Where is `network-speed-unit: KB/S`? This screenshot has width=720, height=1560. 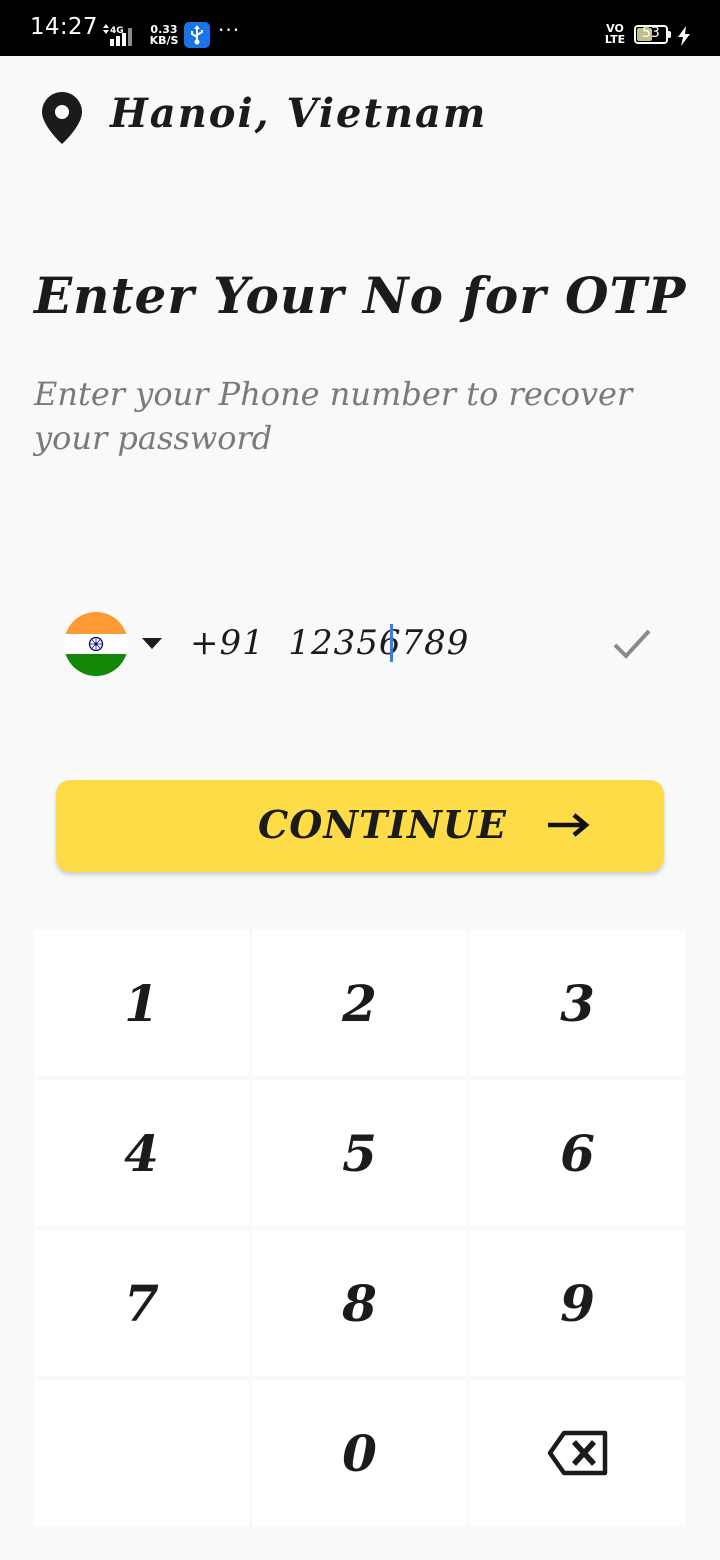
network-speed-unit: KB/S is located at coordinates (164, 40).